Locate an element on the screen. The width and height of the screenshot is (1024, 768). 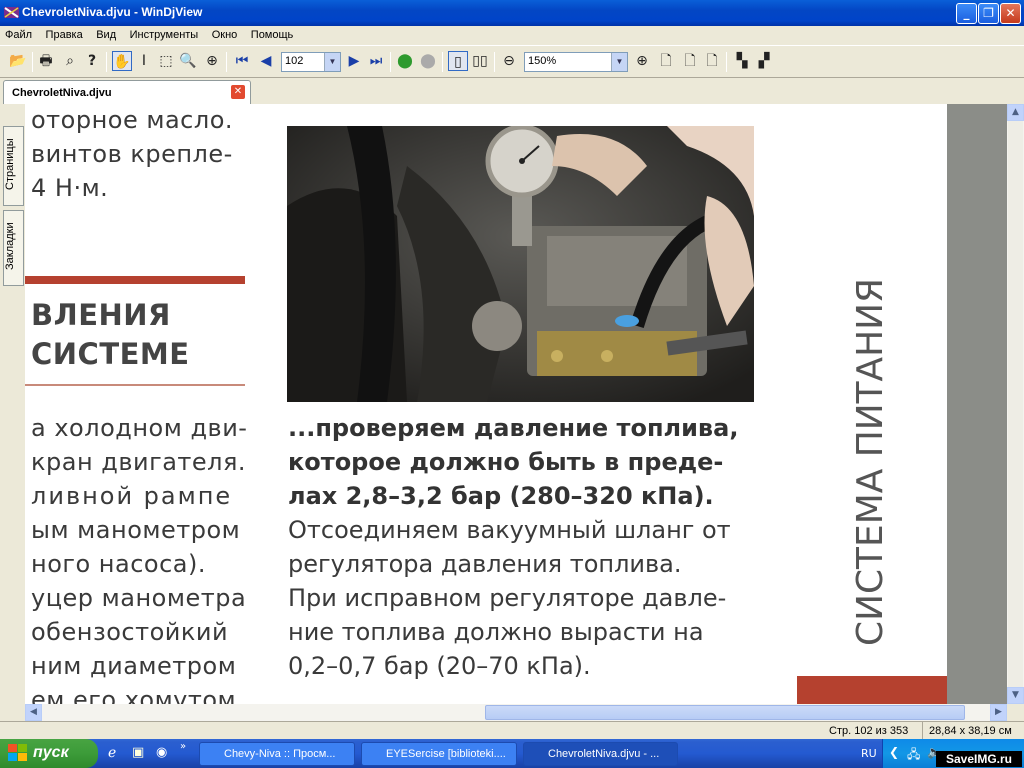
close-button: ✕ is located at coordinates (1010, 13).